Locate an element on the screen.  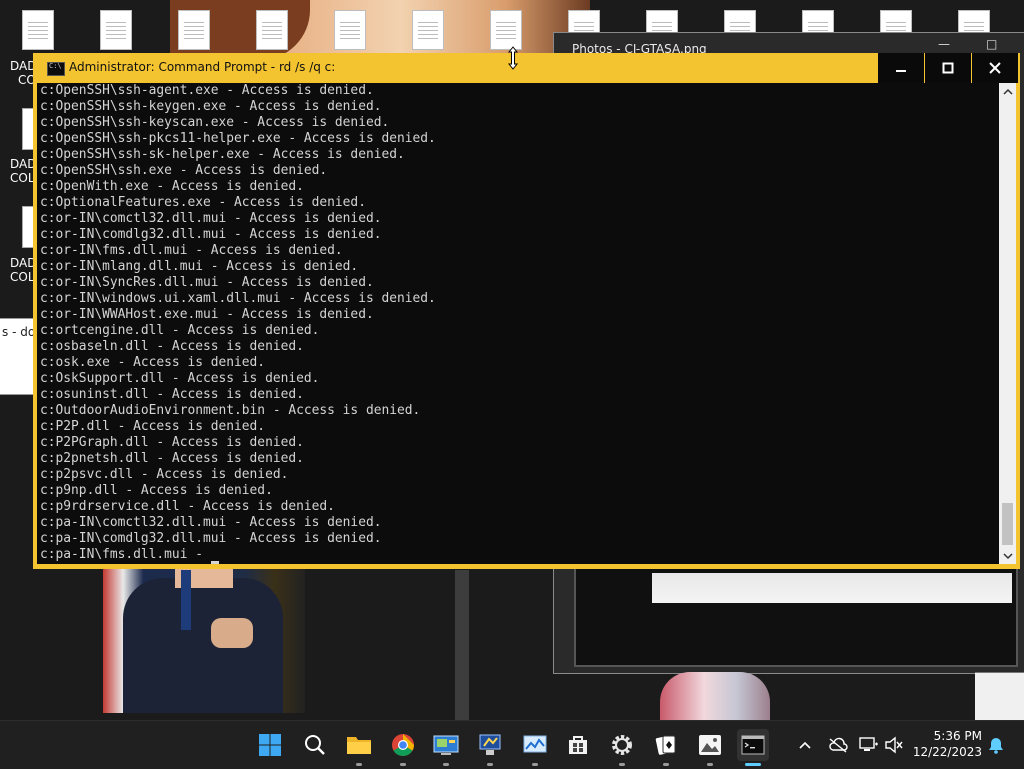
background-browser-window: s - dov is located at coordinates (21, 356).